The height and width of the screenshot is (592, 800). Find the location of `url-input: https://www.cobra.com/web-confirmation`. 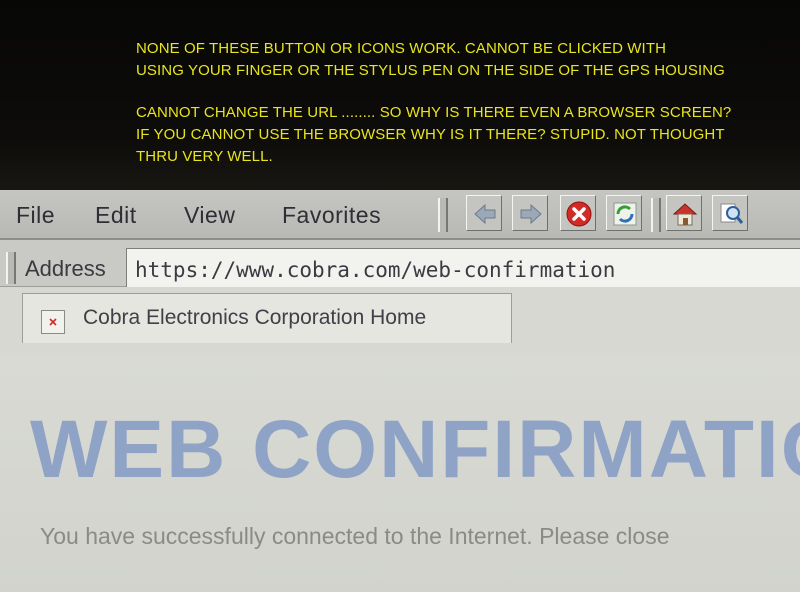

url-input: https://www.cobra.com/web-confirmation is located at coordinates (463, 268).